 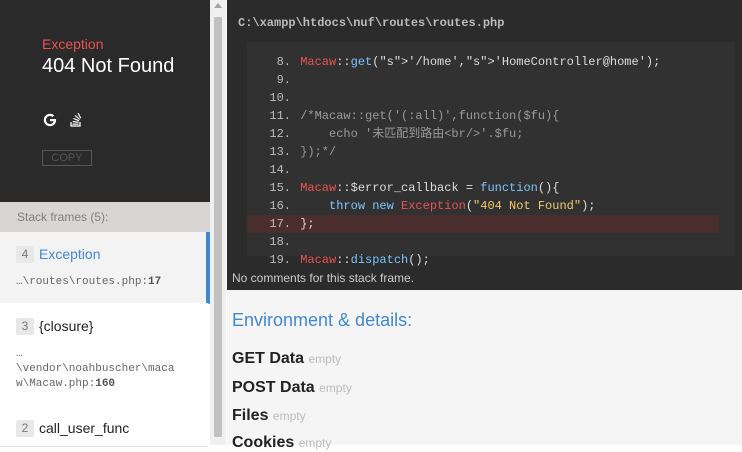 I want to click on details-title: Environment & details:, so click(x=322, y=320).